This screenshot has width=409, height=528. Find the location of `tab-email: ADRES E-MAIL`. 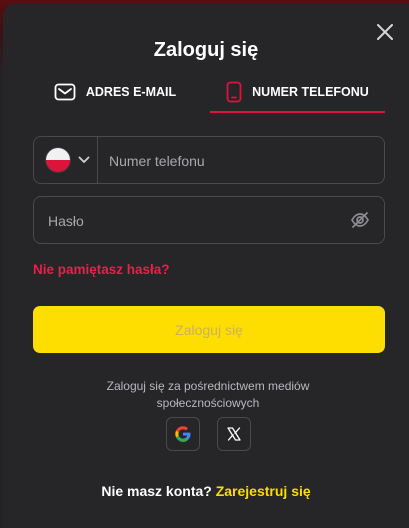

tab-email: ADRES E-MAIL is located at coordinates (115, 92).